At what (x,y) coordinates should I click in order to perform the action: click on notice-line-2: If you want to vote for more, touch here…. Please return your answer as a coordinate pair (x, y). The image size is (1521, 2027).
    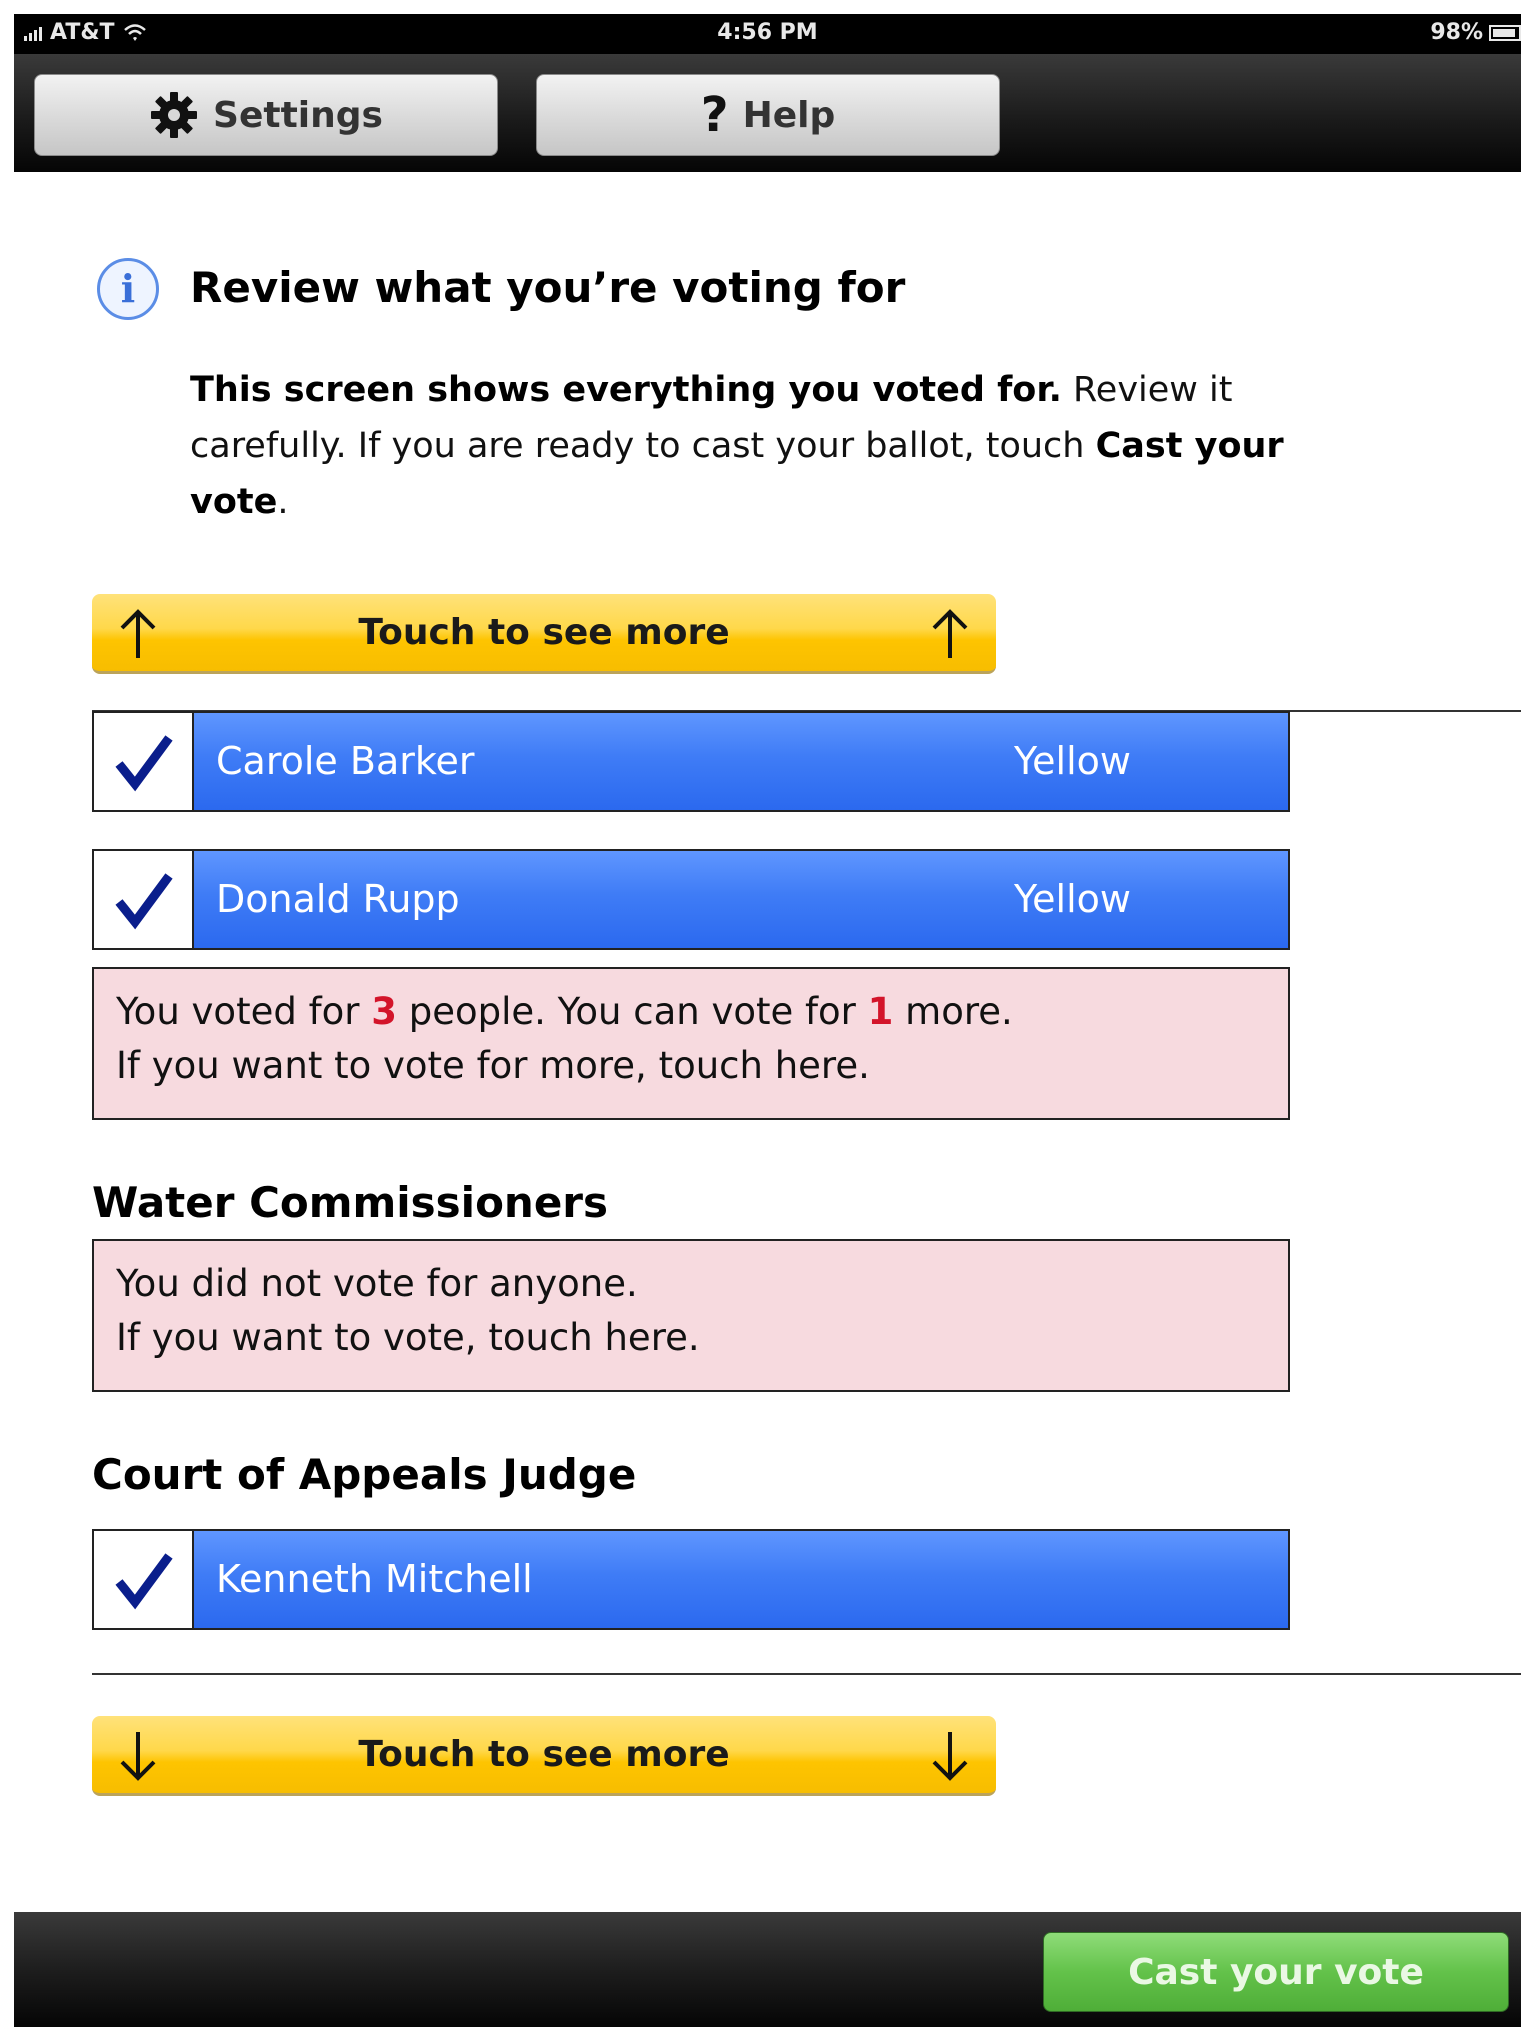
    Looking at the image, I should click on (493, 1065).